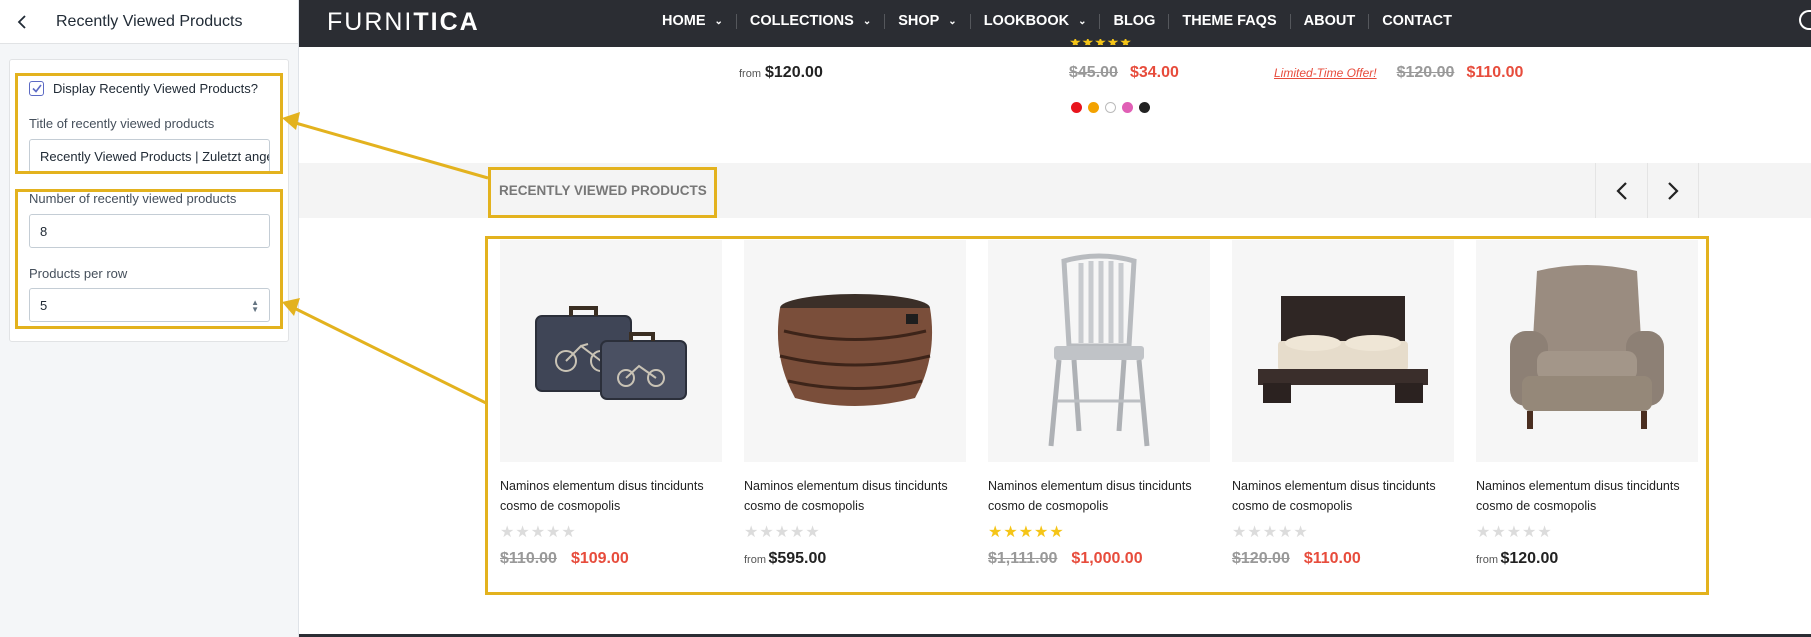  I want to click on nav-collections: COLLECTIONS ⌄, so click(811, 21).